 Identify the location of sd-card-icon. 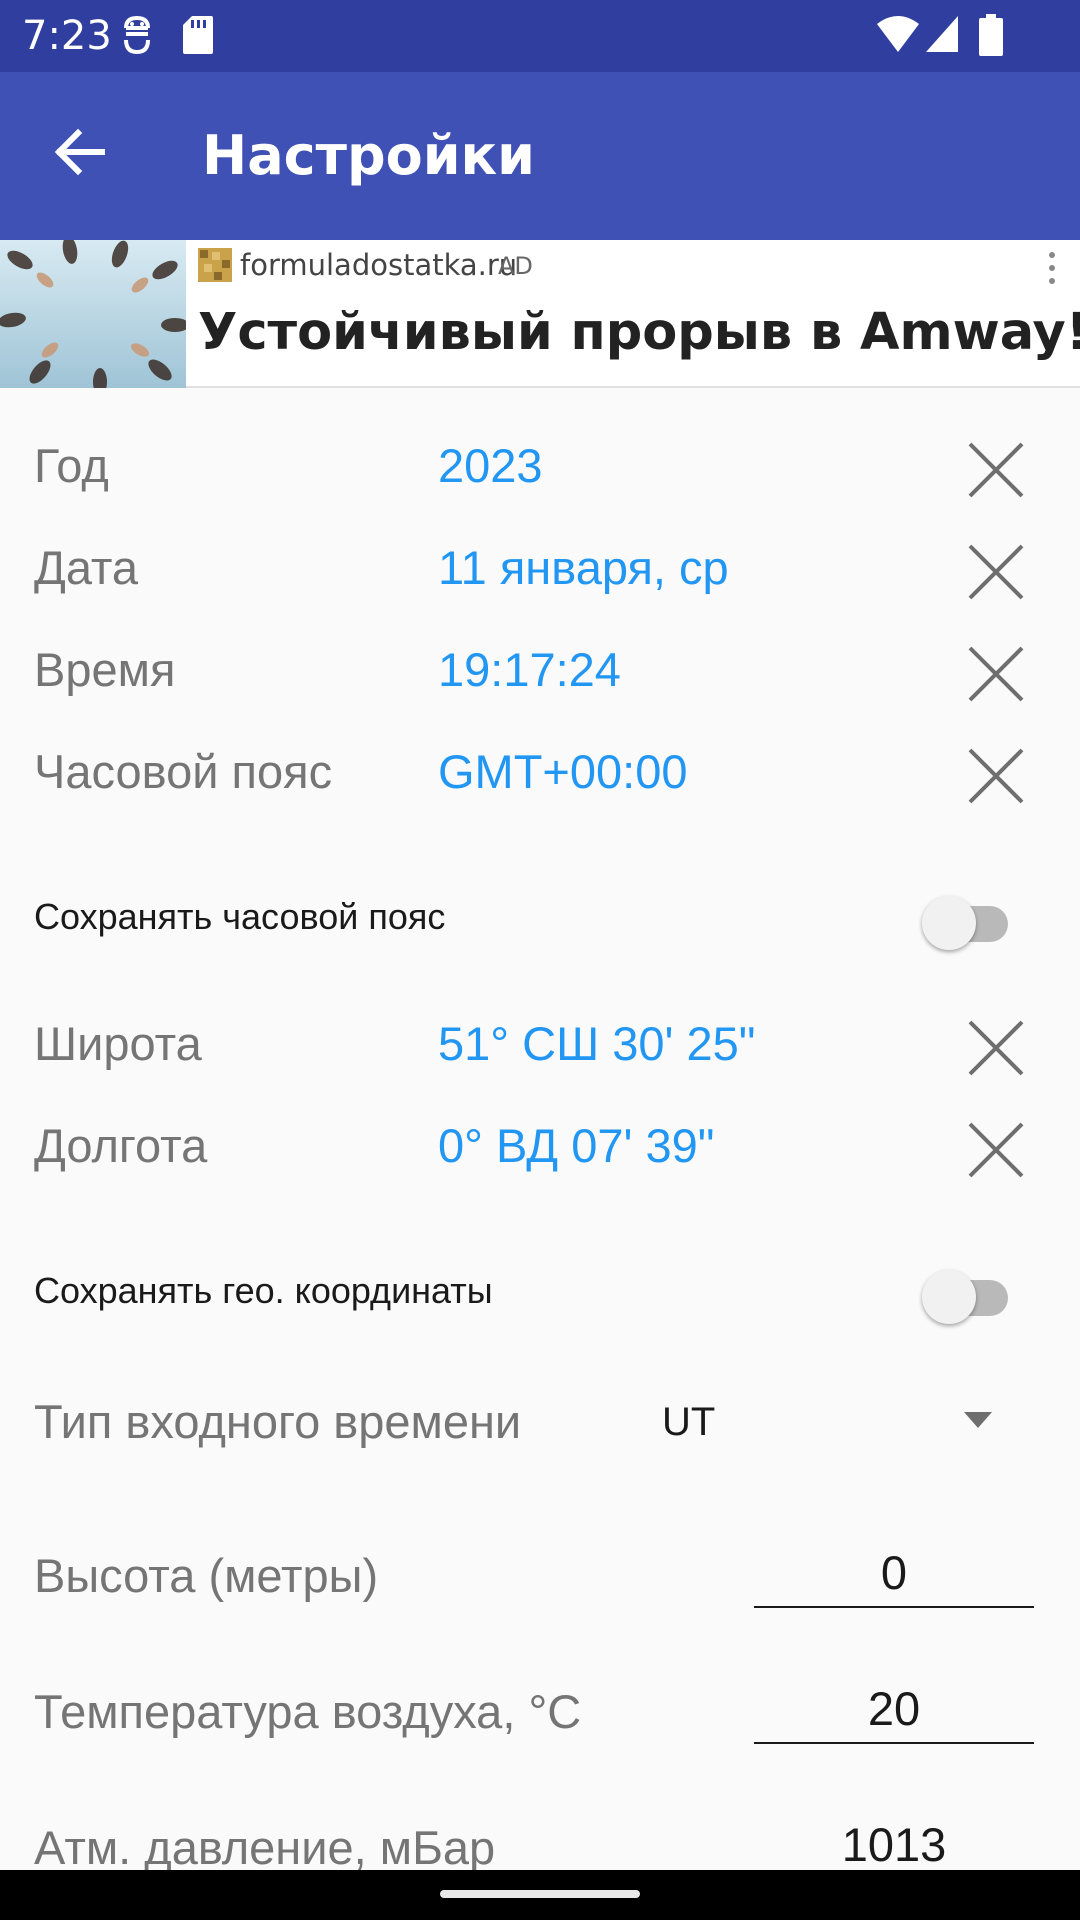
(198, 35).